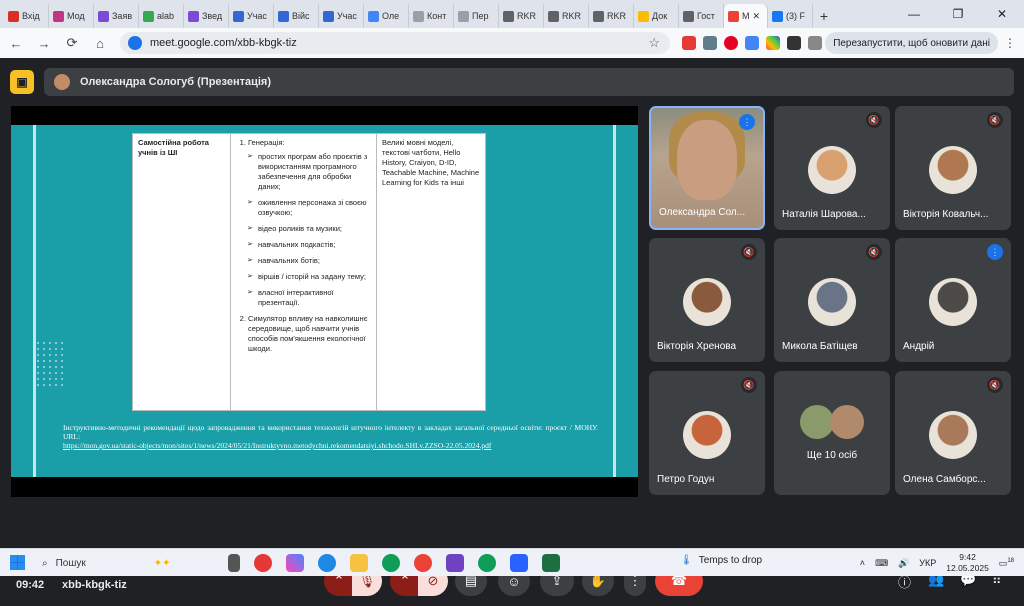  Describe the element at coordinates (824, 16) in the screenshot. I see `new-tab-icon: +` at that location.